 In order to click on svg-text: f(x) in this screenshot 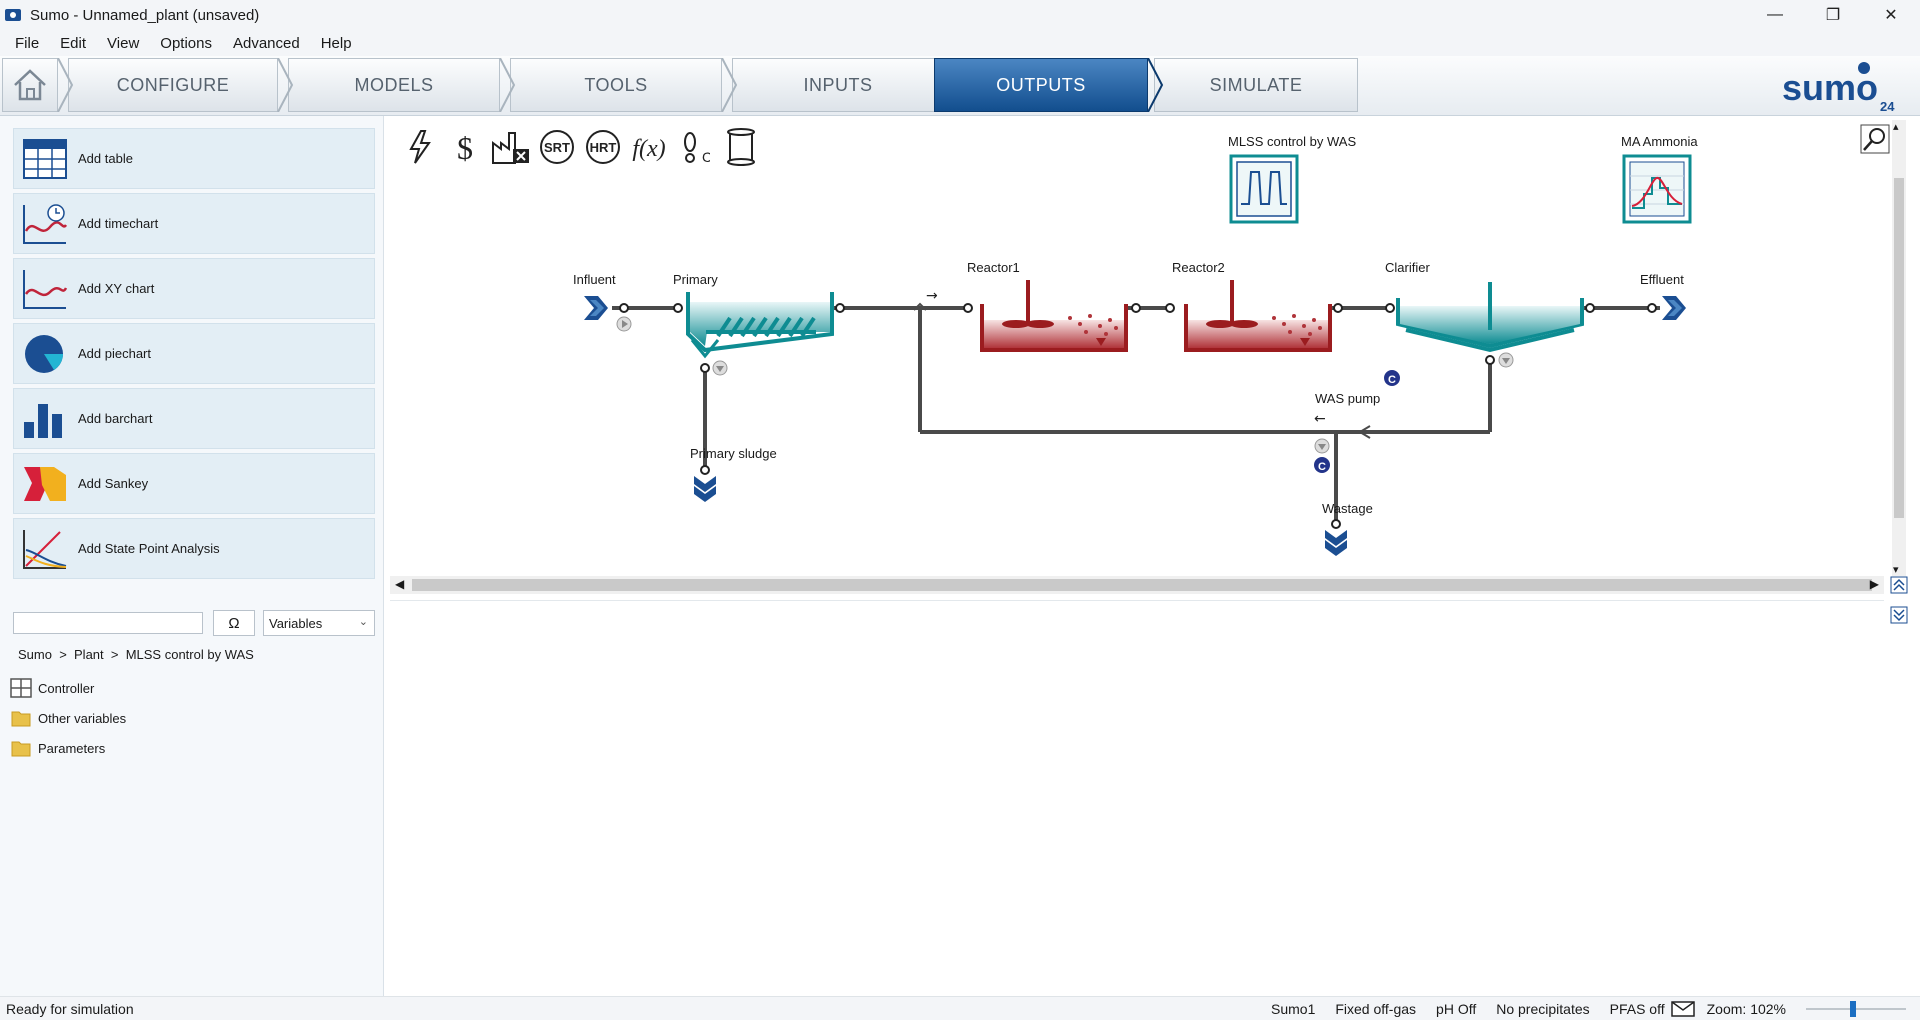, I will do `click(648, 149)`.